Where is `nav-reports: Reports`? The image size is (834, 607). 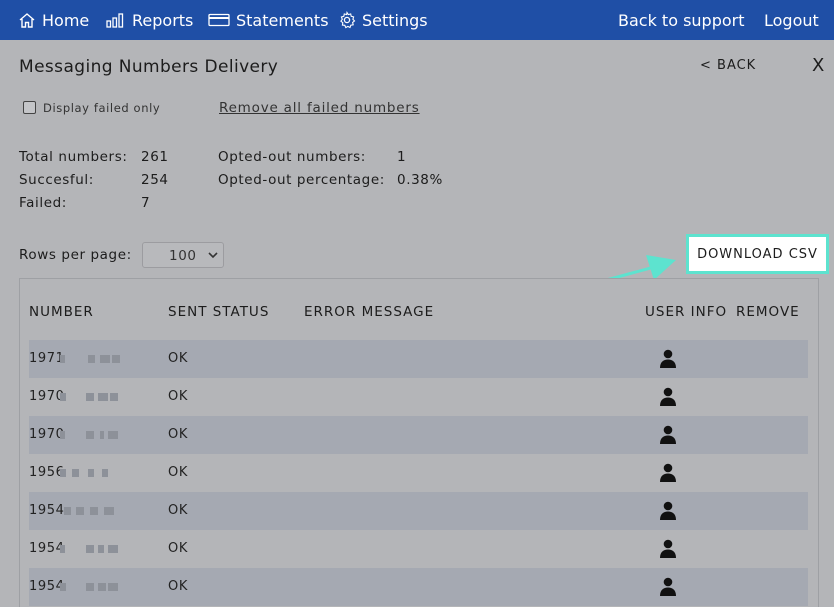 nav-reports: Reports is located at coordinates (149, 20).